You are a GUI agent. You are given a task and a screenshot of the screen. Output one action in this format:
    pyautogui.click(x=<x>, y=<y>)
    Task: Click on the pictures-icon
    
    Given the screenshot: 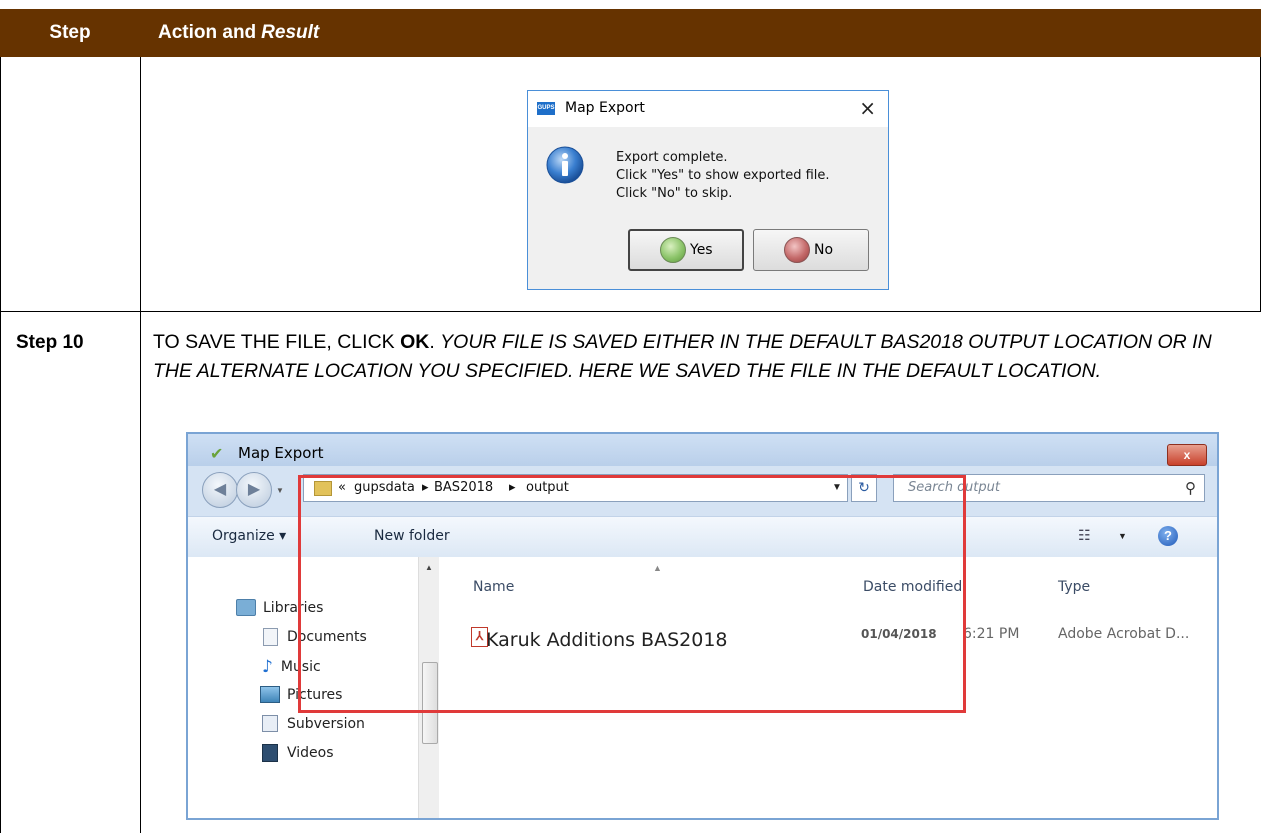 What is the action you would take?
    pyautogui.click(x=270, y=694)
    